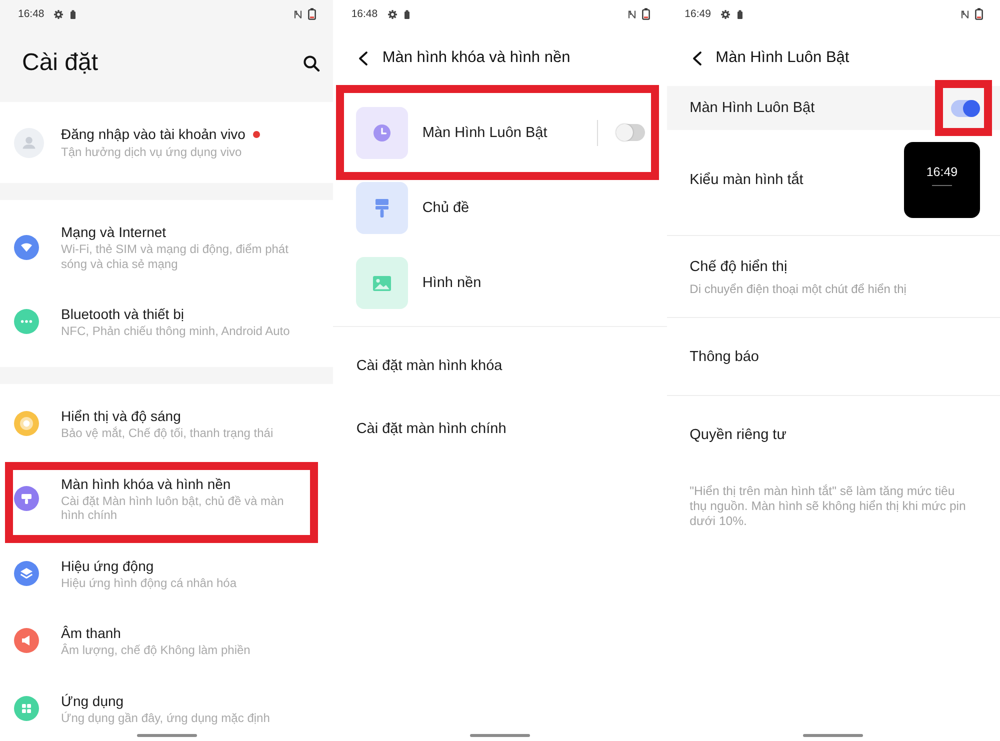 Image resolution: width=1000 pixels, height=741 pixels. What do you see at coordinates (446, 208) in the screenshot?
I see `item-title: Chủ đề` at bounding box center [446, 208].